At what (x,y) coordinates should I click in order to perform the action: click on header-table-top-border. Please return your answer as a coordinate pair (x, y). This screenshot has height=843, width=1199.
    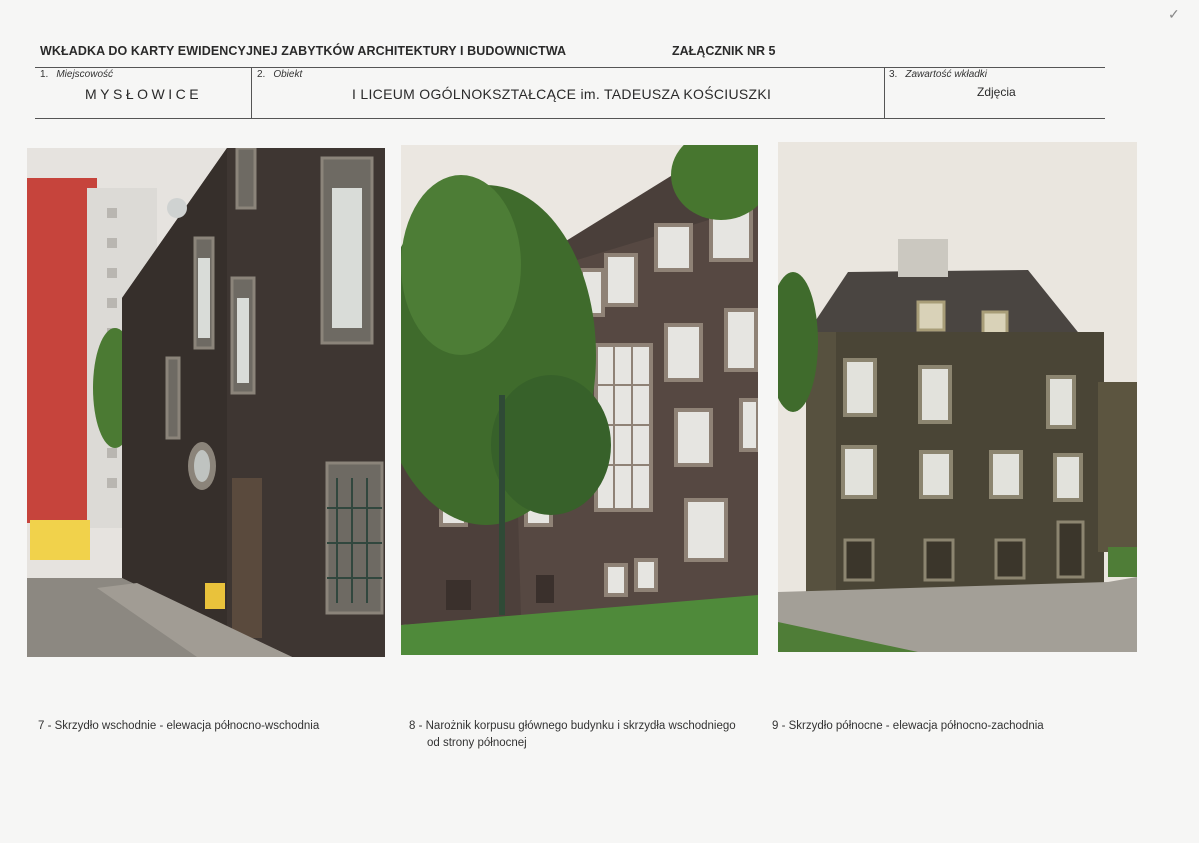
    Looking at the image, I should click on (570, 67).